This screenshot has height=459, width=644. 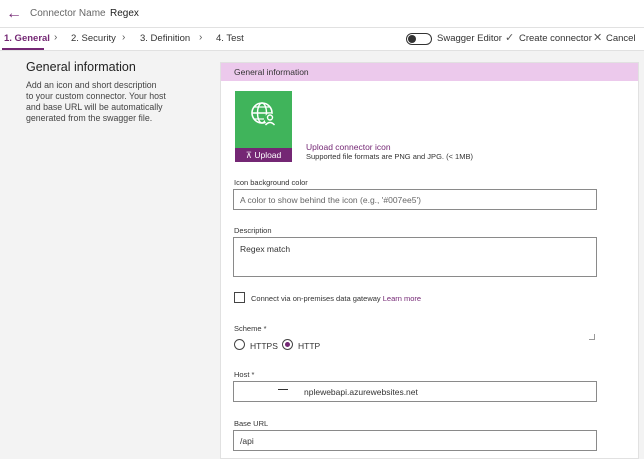 What do you see at coordinates (621, 38) in the screenshot?
I see `cancel-button: Cancel` at bounding box center [621, 38].